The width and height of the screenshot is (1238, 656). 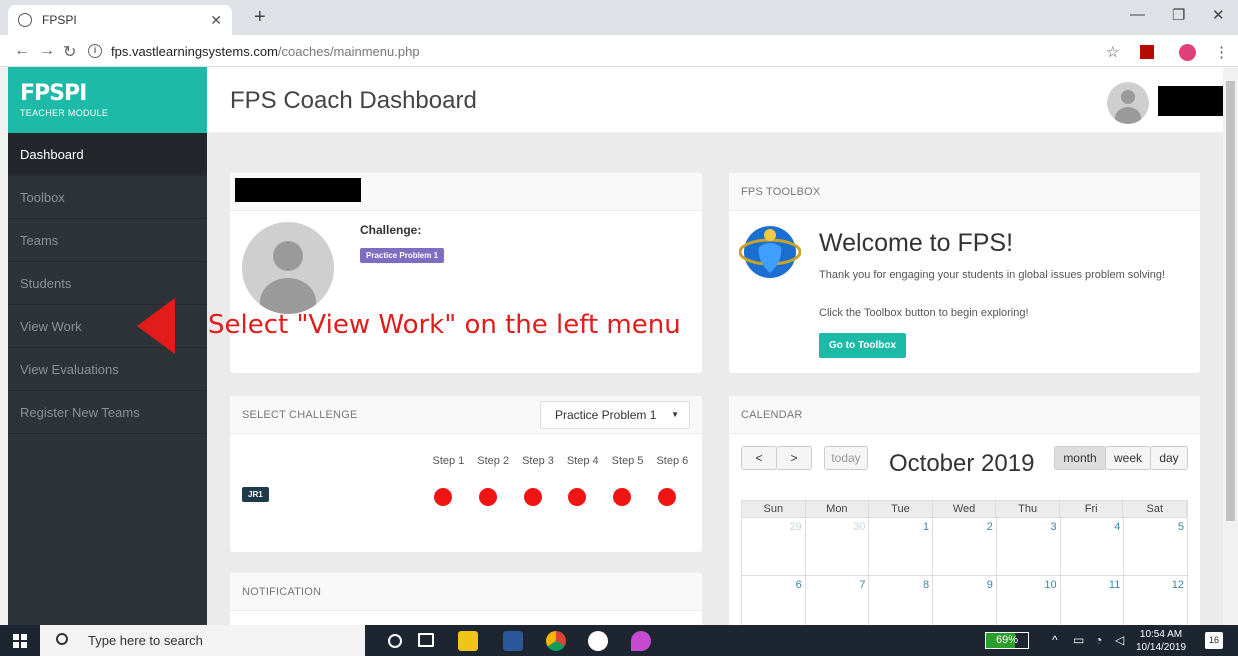 What do you see at coordinates (107, 154) in the screenshot?
I see `sidebar-item-dashboard: Dashboard` at bounding box center [107, 154].